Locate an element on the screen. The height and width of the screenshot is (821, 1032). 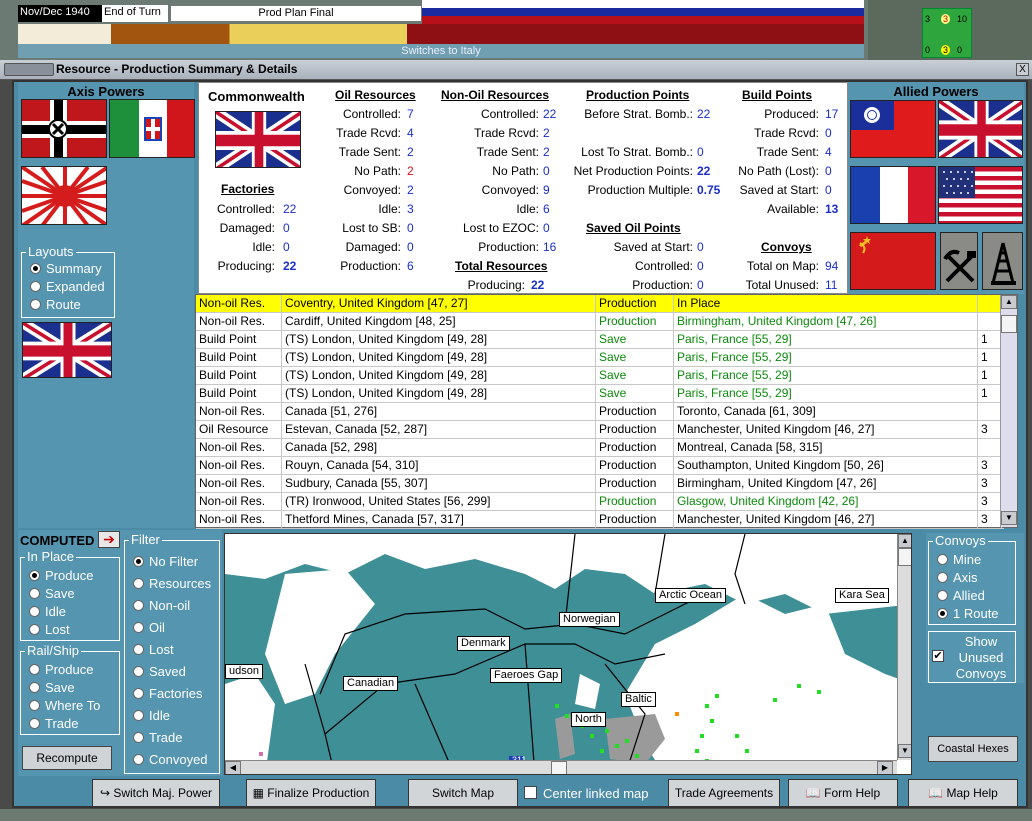
end-of-turn-label: End of Turn is located at coordinates (135, 13).